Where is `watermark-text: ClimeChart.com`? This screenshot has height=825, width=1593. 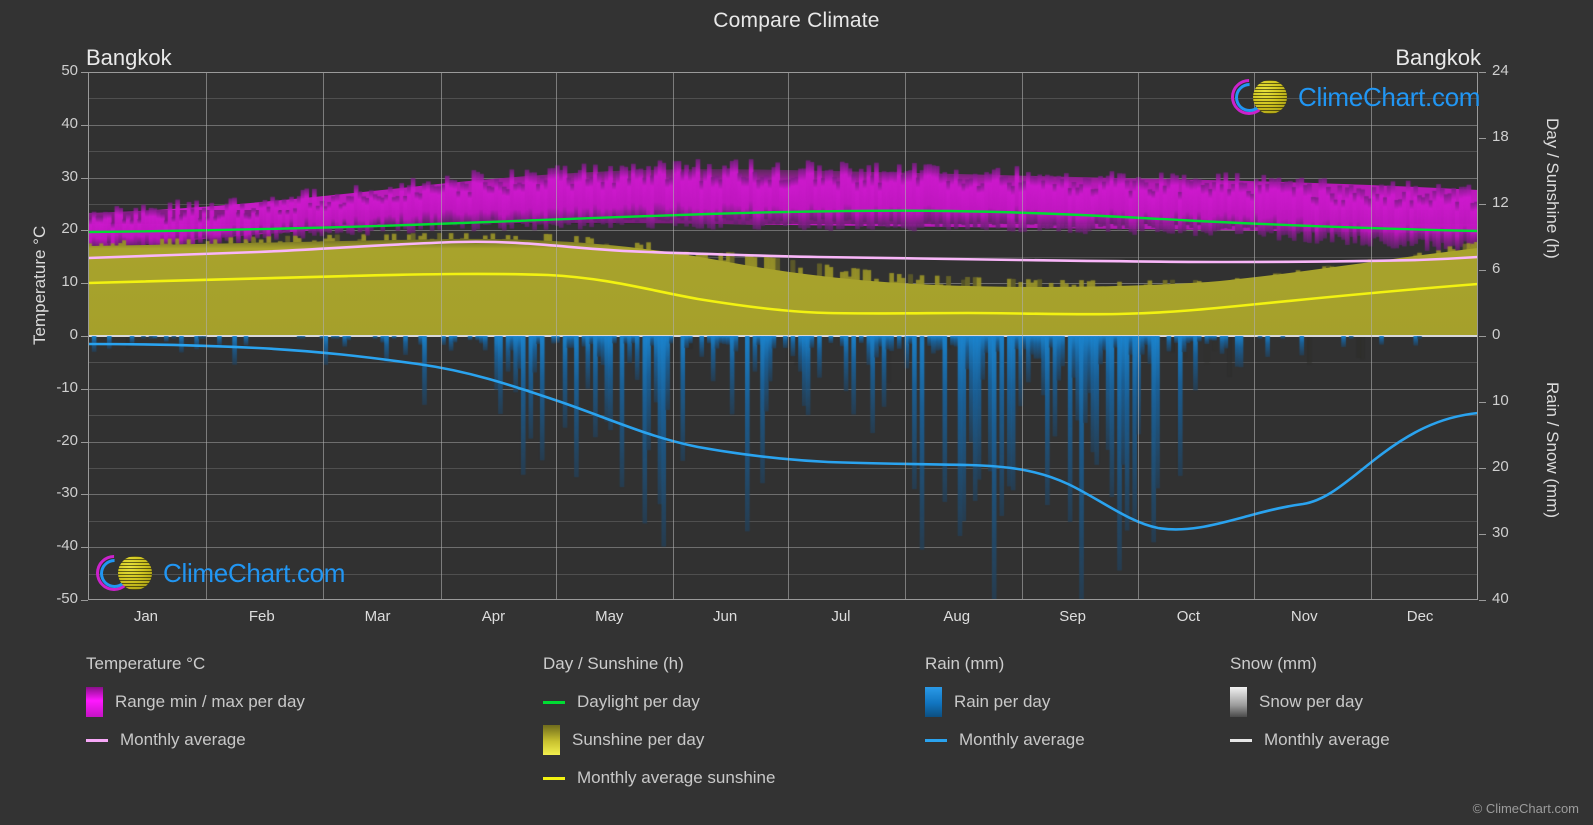
watermark-text: ClimeChart.com is located at coordinates (1389, 96).